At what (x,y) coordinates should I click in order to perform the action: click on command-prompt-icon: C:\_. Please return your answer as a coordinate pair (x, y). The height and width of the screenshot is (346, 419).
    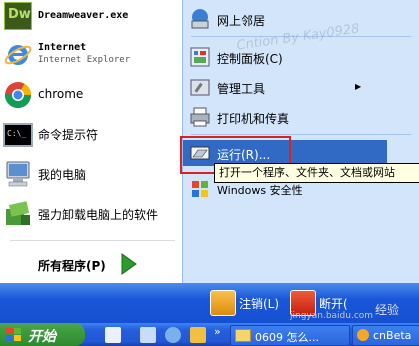
    Looking at the image, I should click on (18, 135).